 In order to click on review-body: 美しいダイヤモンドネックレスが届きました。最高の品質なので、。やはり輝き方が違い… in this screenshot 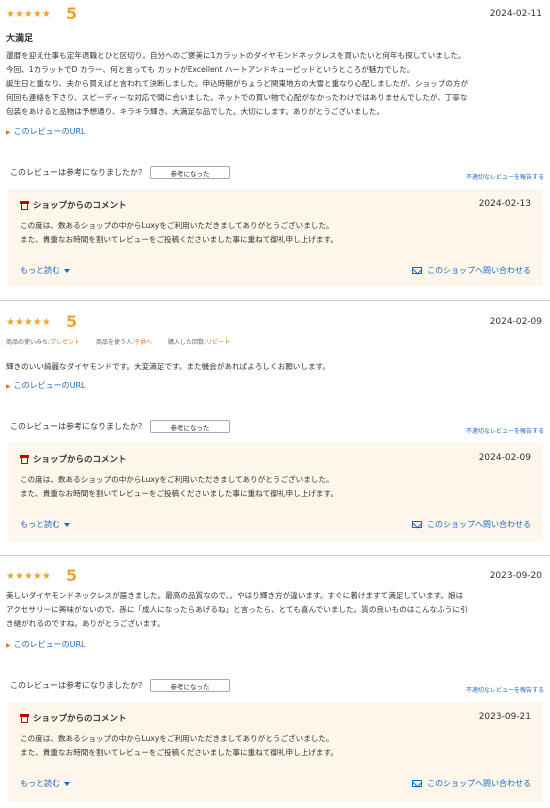, I will do `click(276, 610)`.